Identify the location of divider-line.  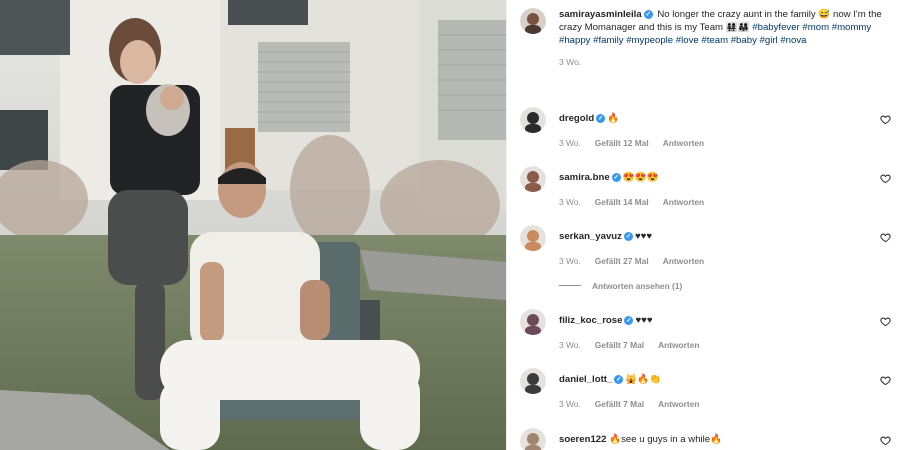
(570, 285).